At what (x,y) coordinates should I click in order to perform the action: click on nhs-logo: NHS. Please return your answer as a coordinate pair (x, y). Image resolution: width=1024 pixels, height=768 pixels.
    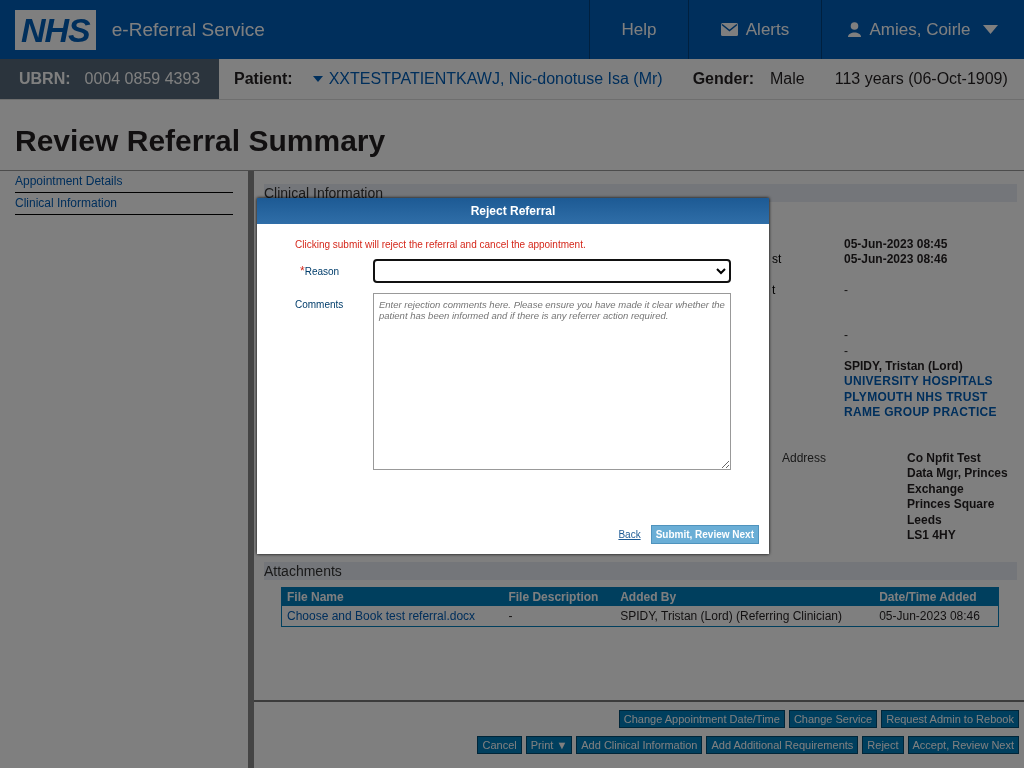
    Looking at the image, I should click on (55, 29).